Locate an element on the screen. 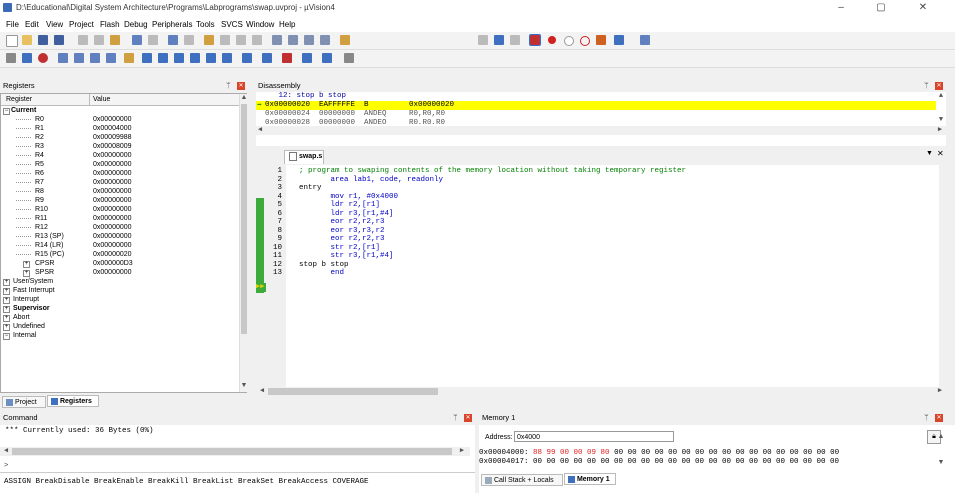 The width and height of the screenshot is (955, 493). register-row: R1 0x00004000 is located at coordinates (119, 128).